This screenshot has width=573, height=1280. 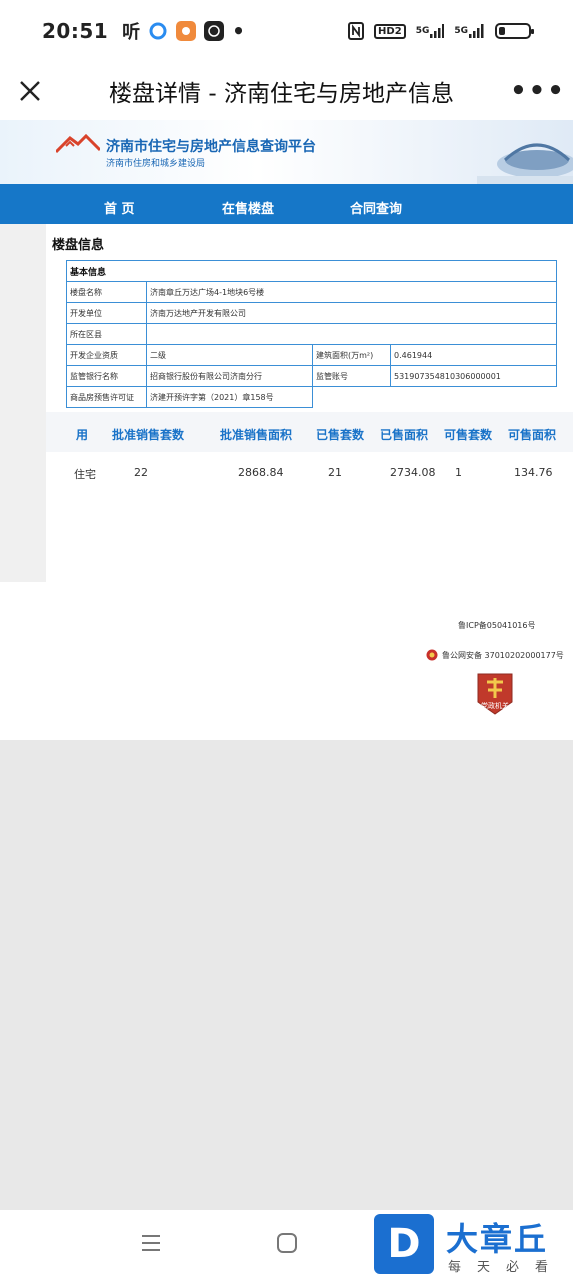 I want to click on app-title-bar: 楼盘详情 - 济南住宅与房地产信息 •••, so click(x=286, y=91).